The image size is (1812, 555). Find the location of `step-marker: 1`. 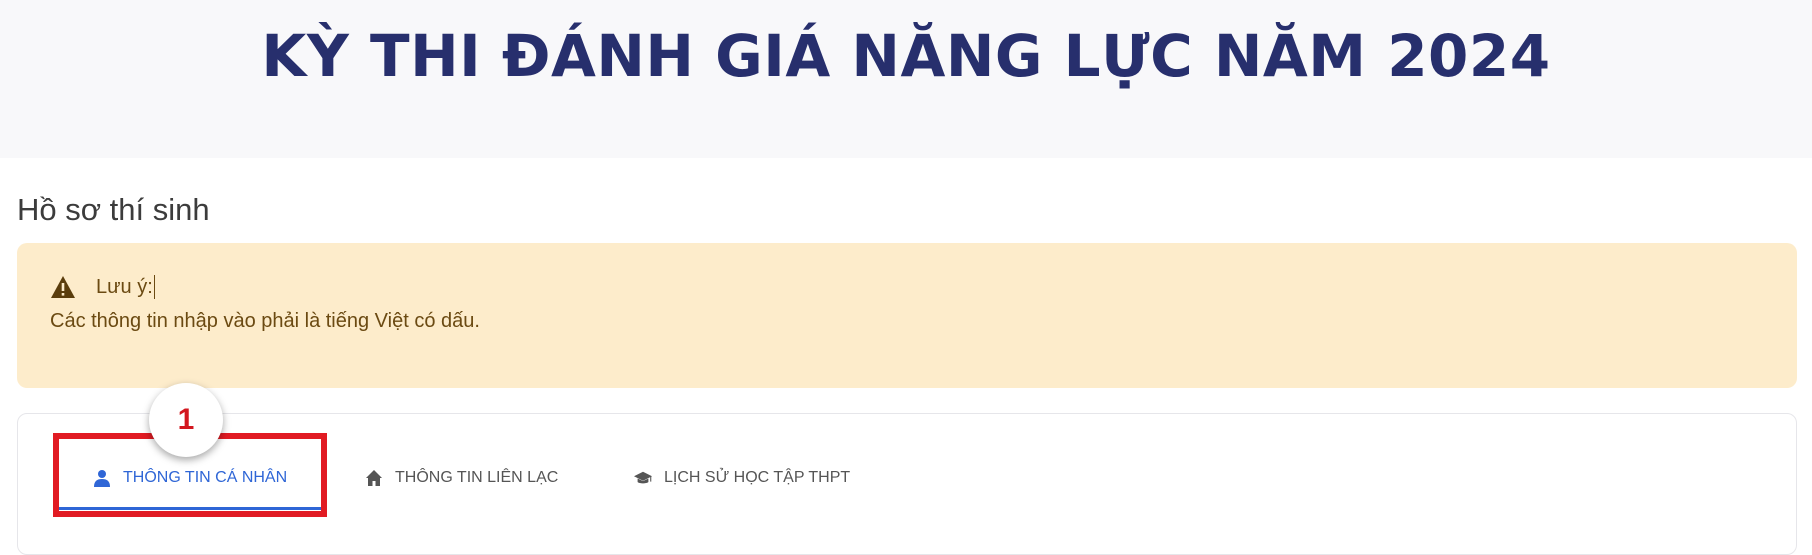

step-marker: 1 is located at coordinates (186, 420).